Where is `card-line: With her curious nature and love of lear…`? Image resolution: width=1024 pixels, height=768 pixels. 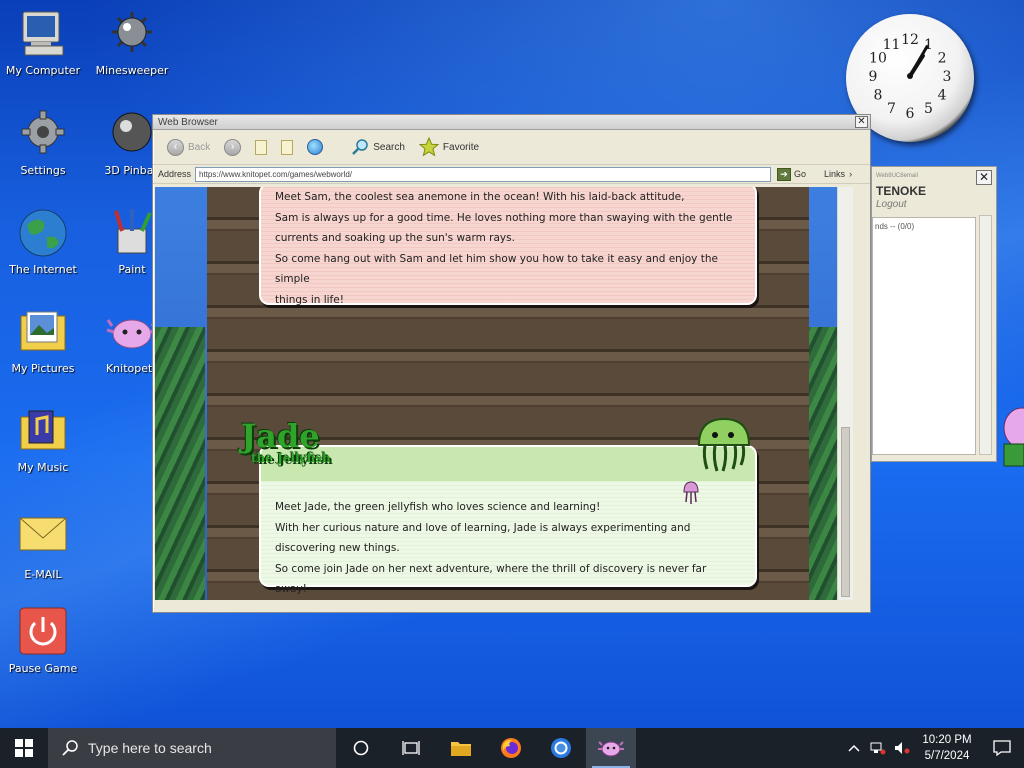
card-line: With her curious nature and love of lear… is located at coordinates (483, 527).